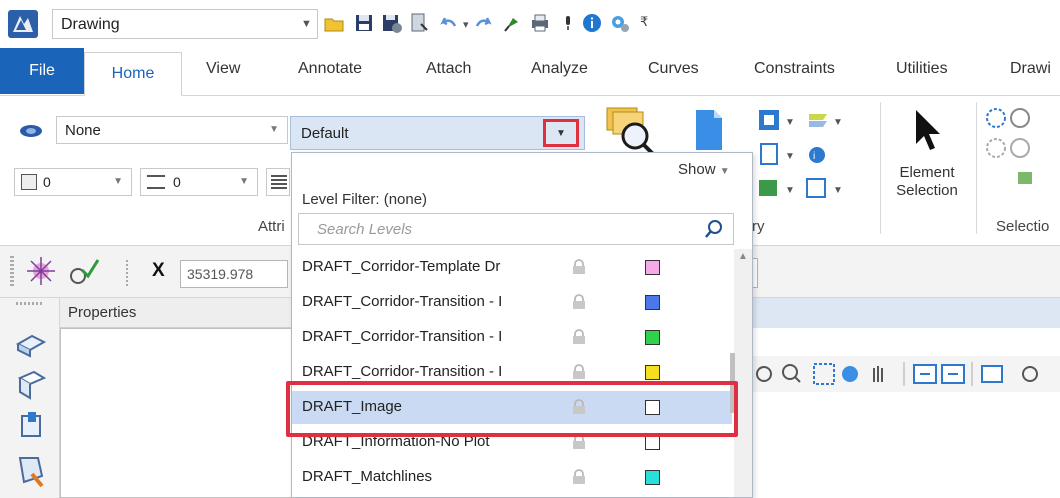  What do you see at coordinates (127, 272) in the screenshot?
I see `toolbar-separator` at bounding box center [127, 272].